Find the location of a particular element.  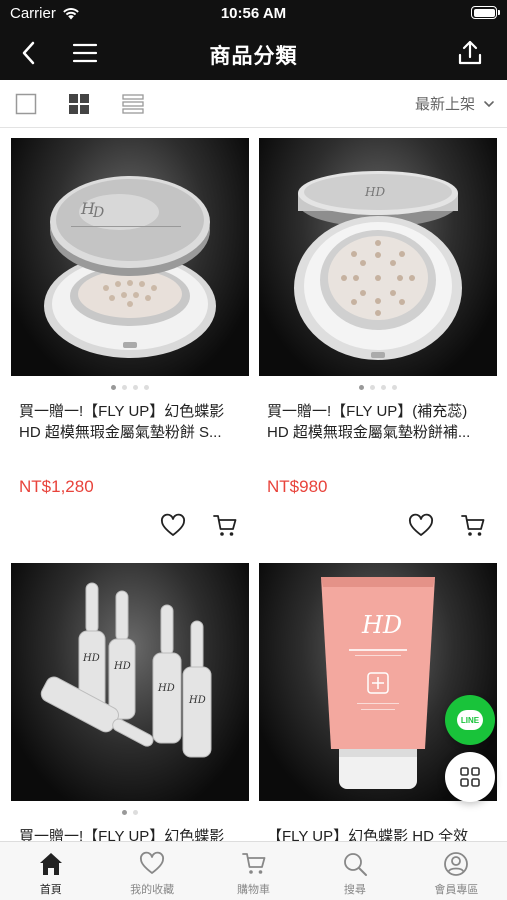

product-name: 【FLY UP】幻色蝶影 HD 全效 is located at coordinates (378, 833).